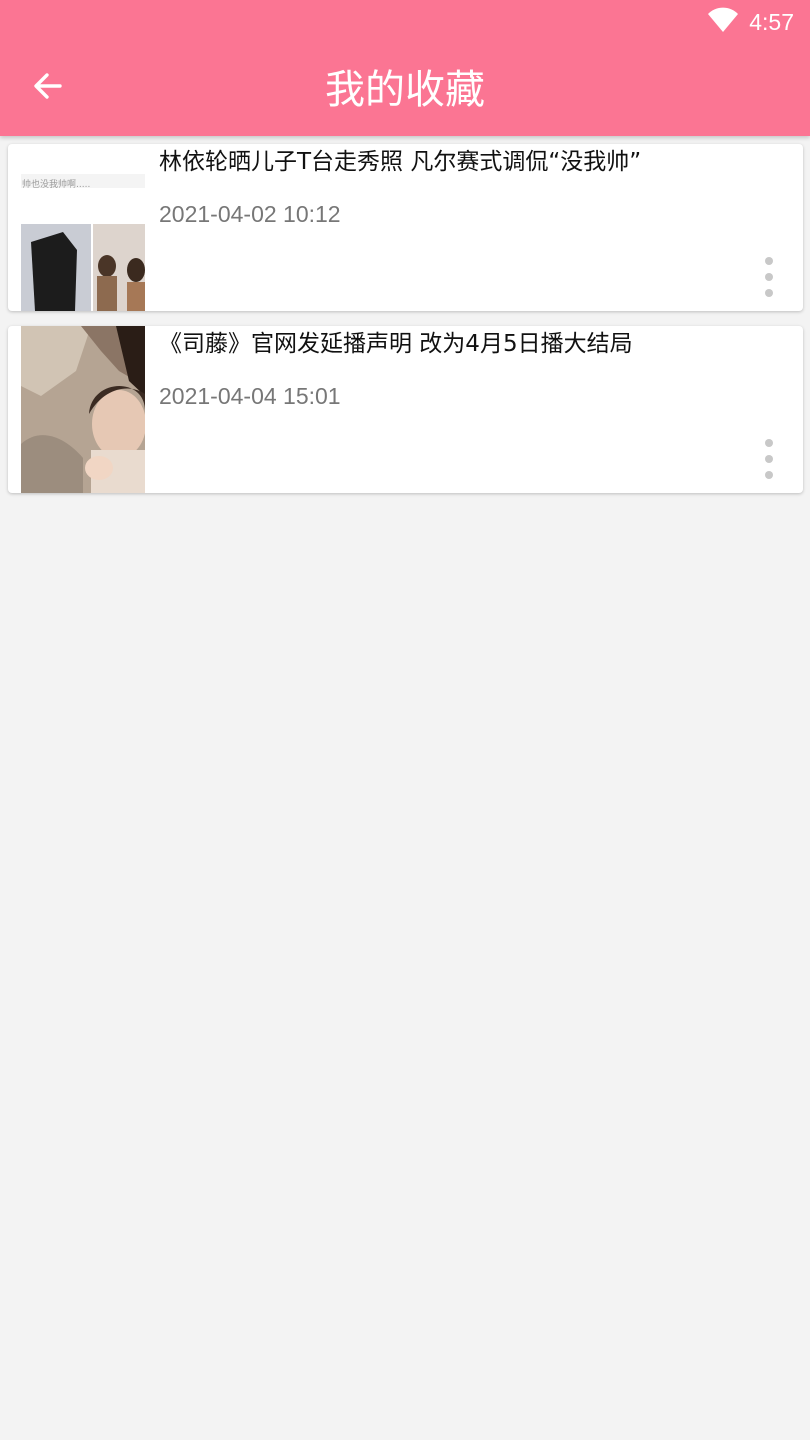 Image resolution: width=810 pixels, height=1440 pixels. Describe the element at coordinates (405, 90) in the screenshot. I see `page-title: 我的收藏` at that location.